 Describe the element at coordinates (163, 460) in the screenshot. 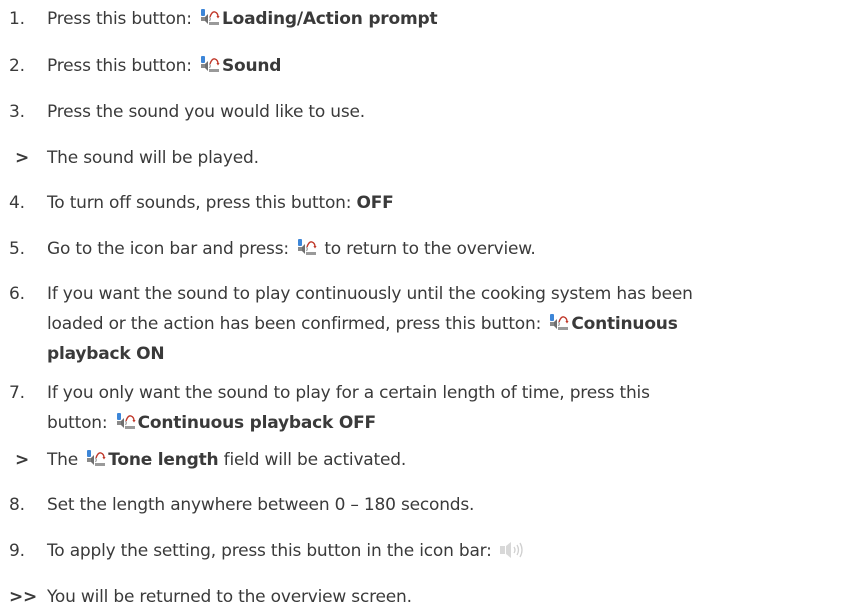

I see `field-label-tone-length: Tone length` at that location.